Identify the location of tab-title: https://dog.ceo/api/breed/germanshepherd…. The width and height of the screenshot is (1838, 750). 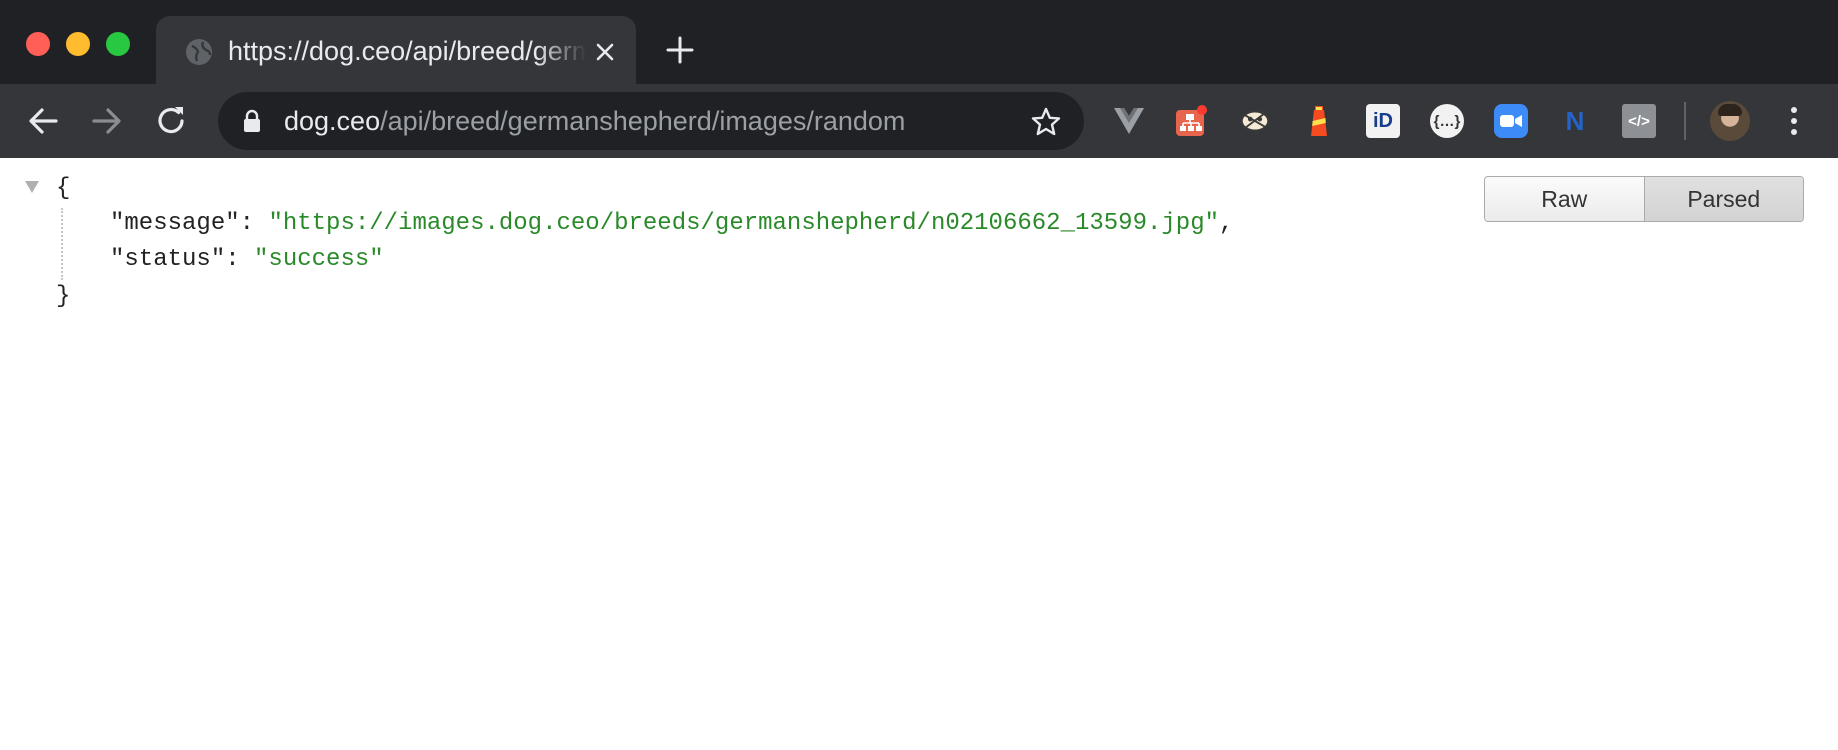
(407, 51).